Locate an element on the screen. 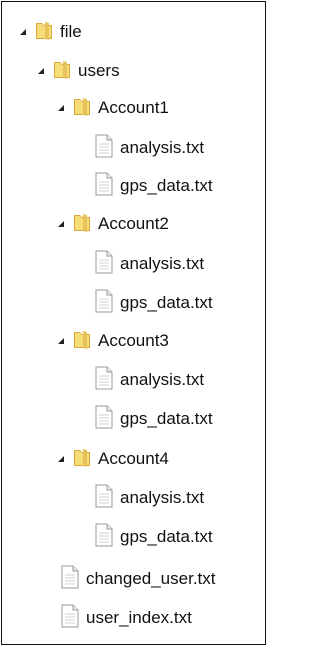 The image size is (320, 648). tree-file-changed-user: changed_user.txt is located at coordinates (137, 579).